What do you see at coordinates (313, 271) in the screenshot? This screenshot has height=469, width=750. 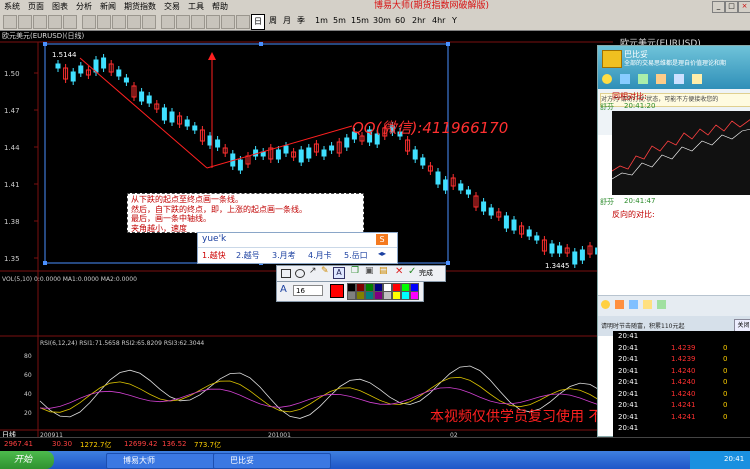 I see `arrow-tool-icon: ↗` at bounding box center [313, 271].